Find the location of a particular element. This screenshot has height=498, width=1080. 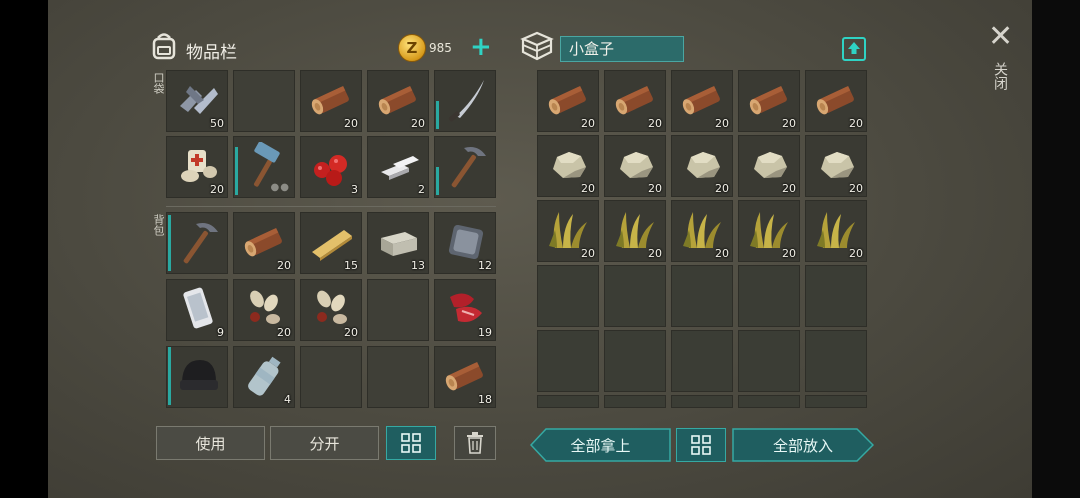

delete-button is located at coordinates (475, 443).